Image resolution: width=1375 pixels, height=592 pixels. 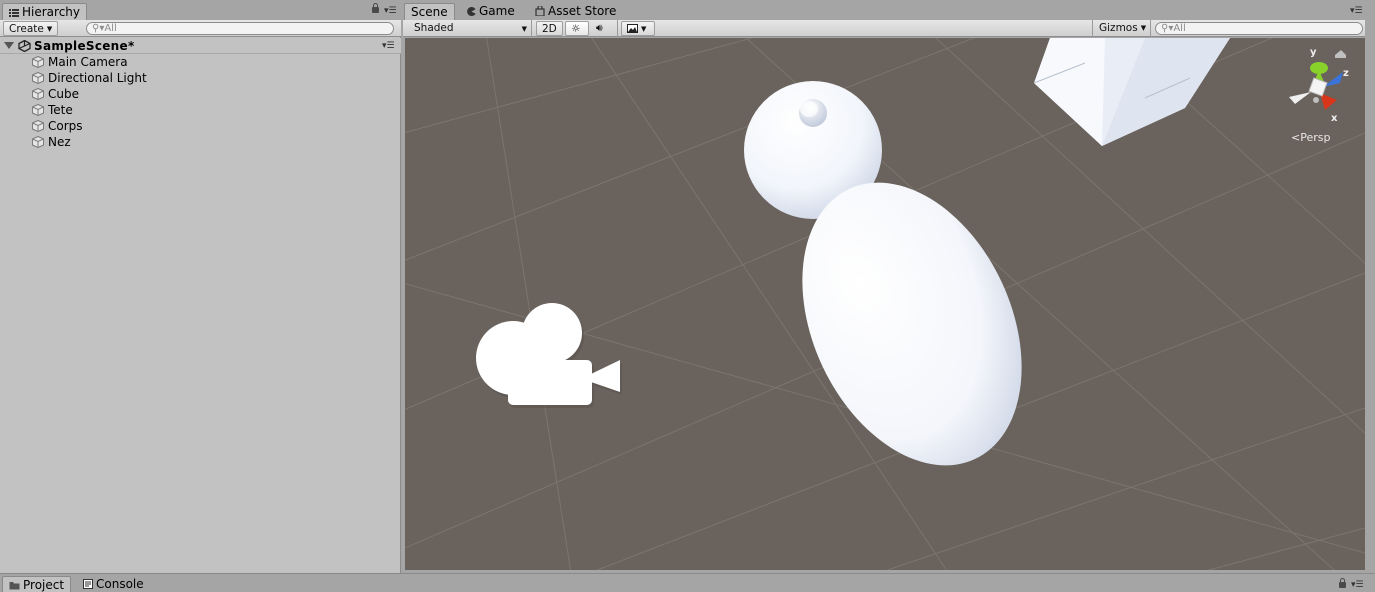 What do you see at coordinates (1316, 100) in the screenshot?
I see `axis-neg-y-handle` at bounding box center [1316, 100].